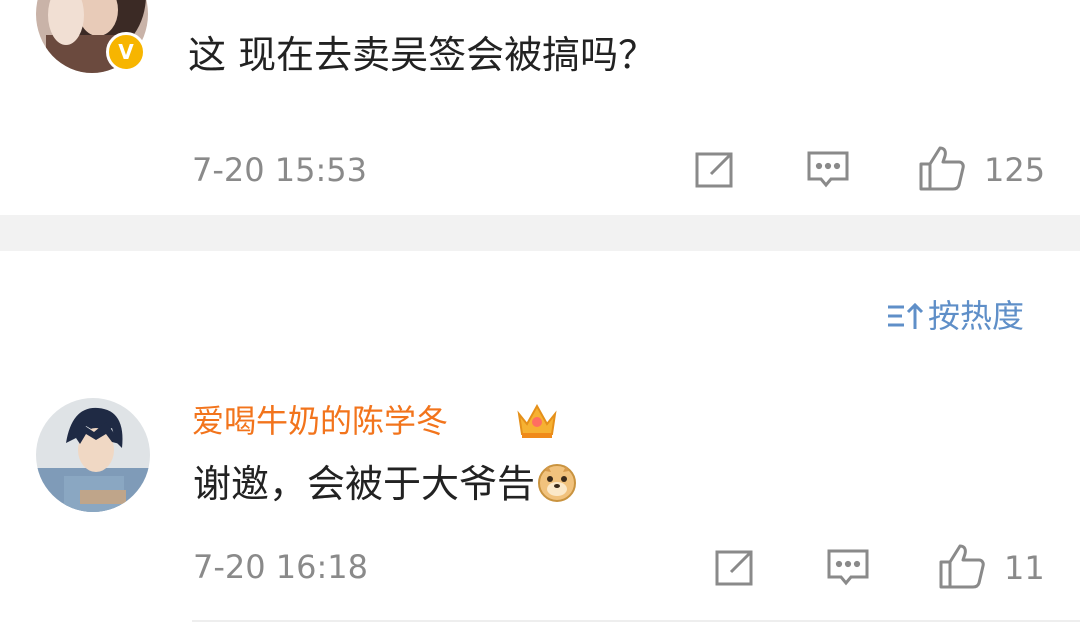 This screenshot has height=627, width=1080. I want to click on verified-badge: V, so click(126, 52).